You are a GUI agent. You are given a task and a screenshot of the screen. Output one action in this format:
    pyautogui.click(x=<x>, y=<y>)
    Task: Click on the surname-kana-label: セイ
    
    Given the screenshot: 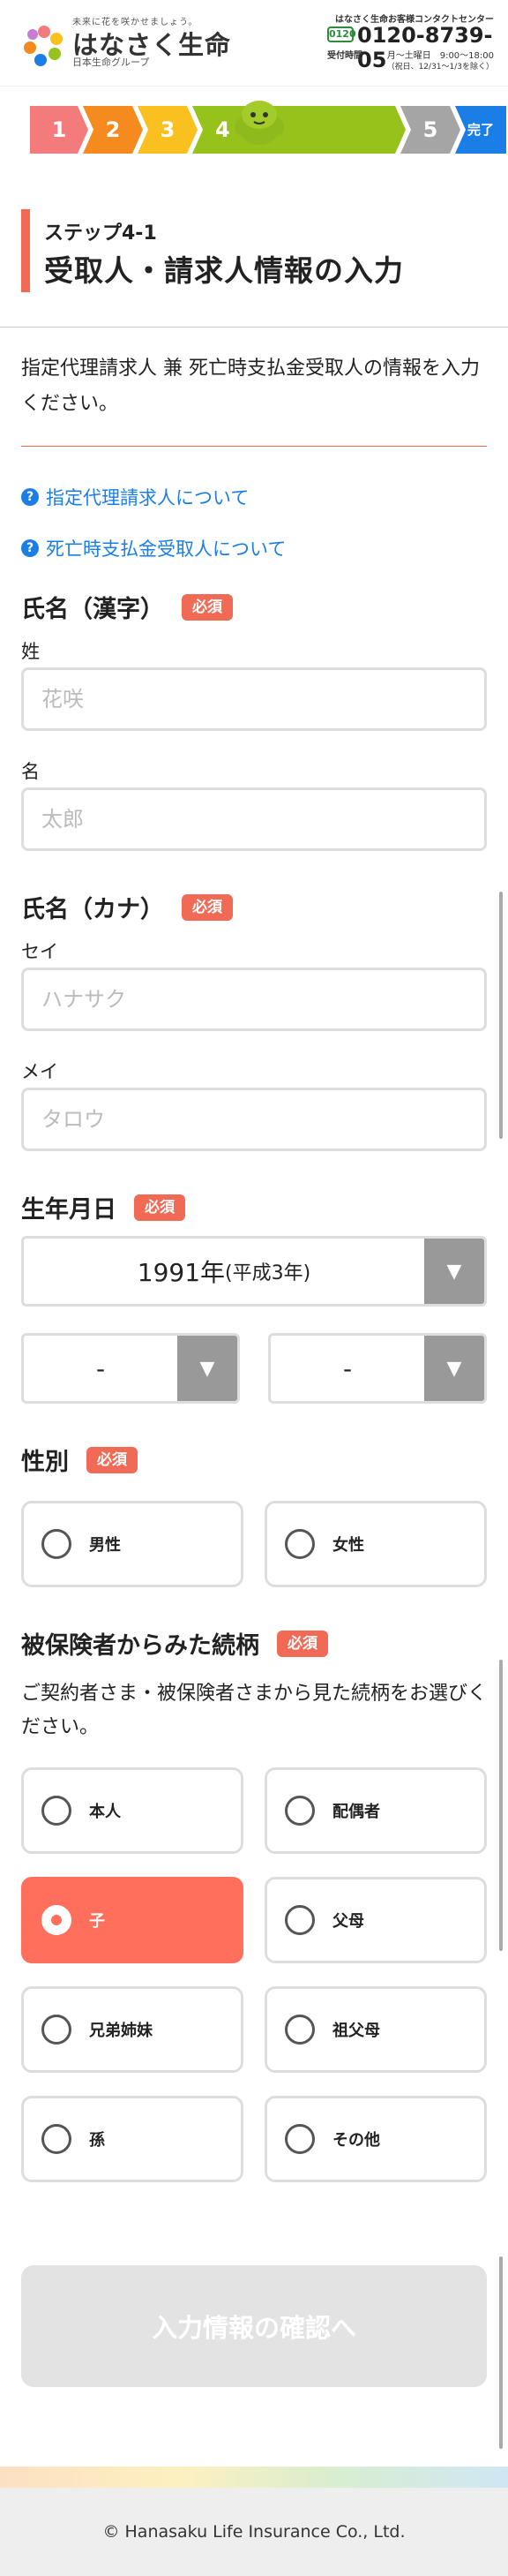 What is the action you would take?
    pyautogui.click(x=39, y=952)
    